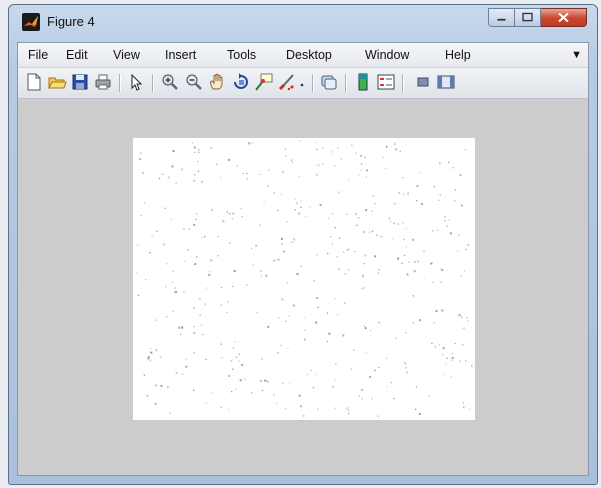 The height and width of the screenshot is (488, 601). Describe the element at coordinates (180, 55) in the screenshot. I see `menu-insert: Insert` at that location.